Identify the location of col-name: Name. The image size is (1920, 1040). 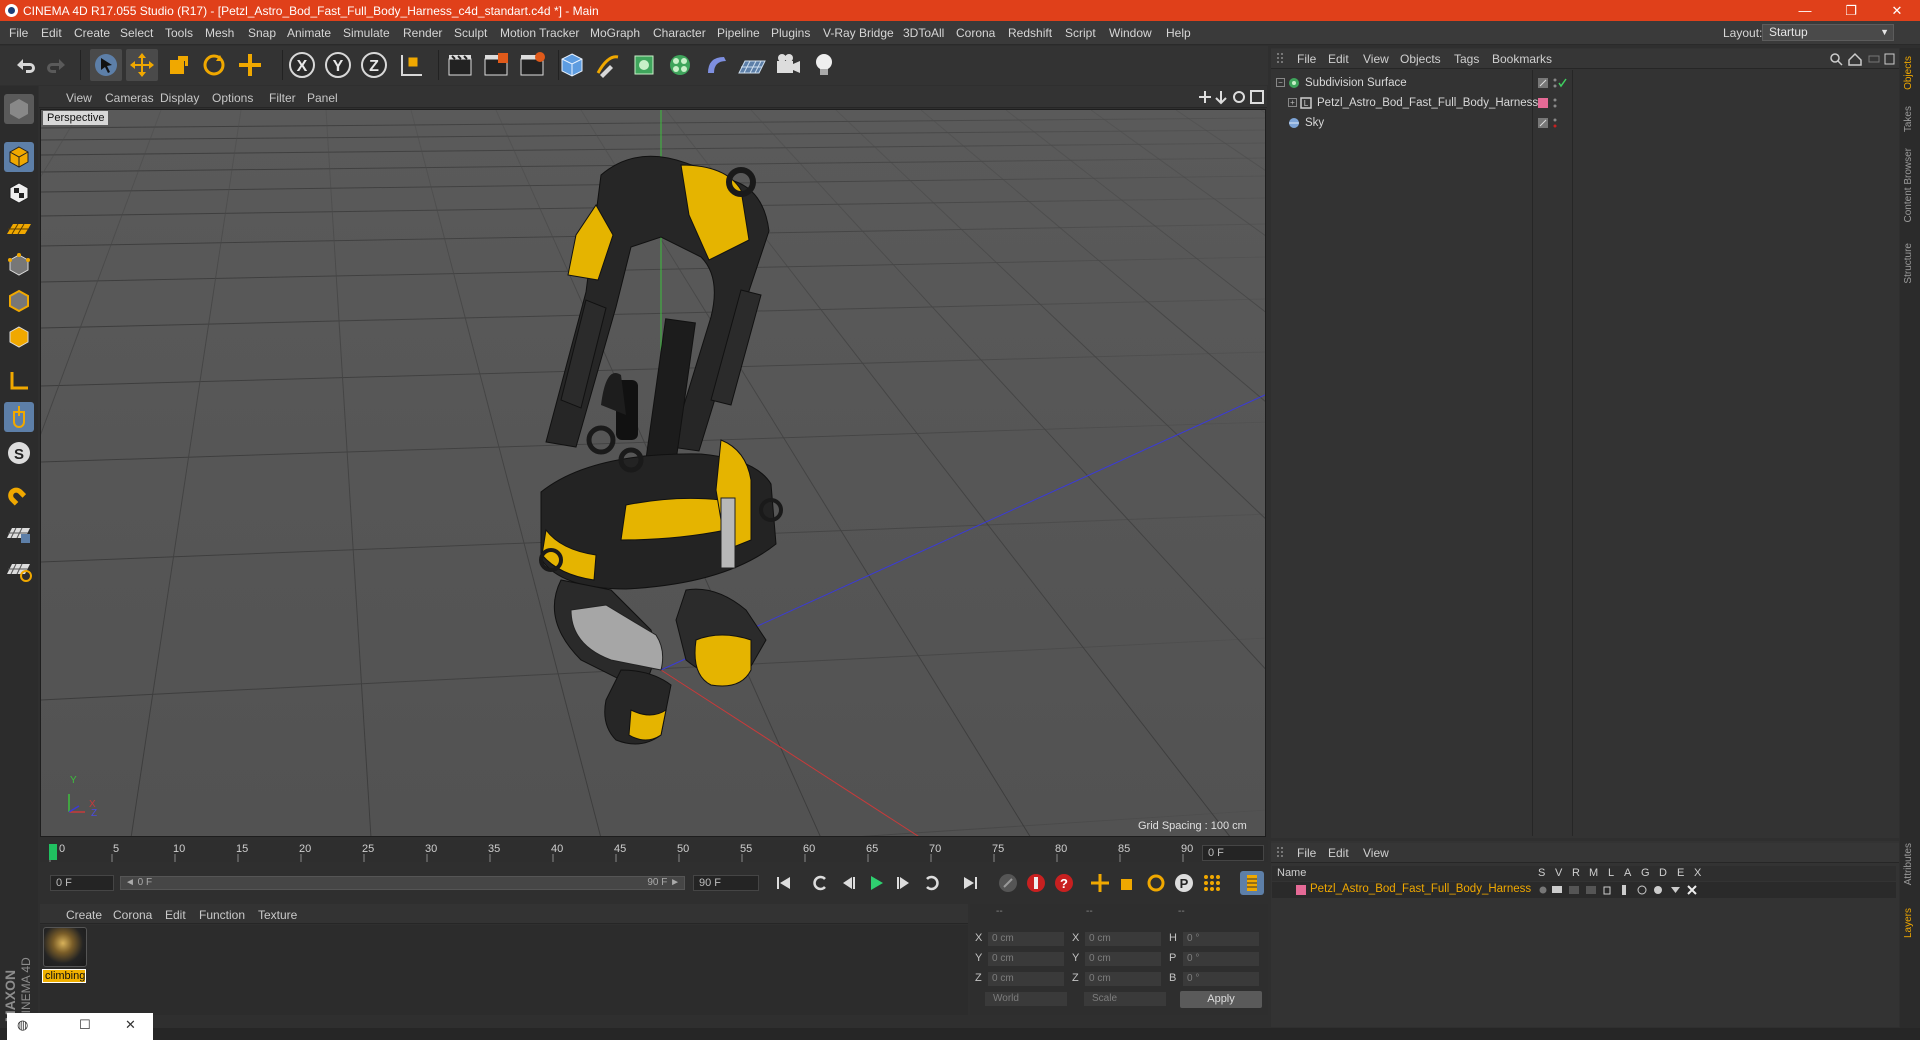
(1291, 873).